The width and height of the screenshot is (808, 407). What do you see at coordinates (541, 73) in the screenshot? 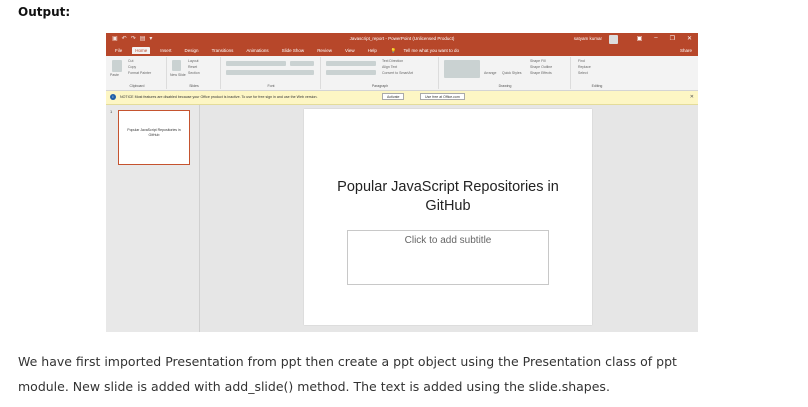
I see `shape-effects-button: Shape Effects` at bounding box center [541, 73].